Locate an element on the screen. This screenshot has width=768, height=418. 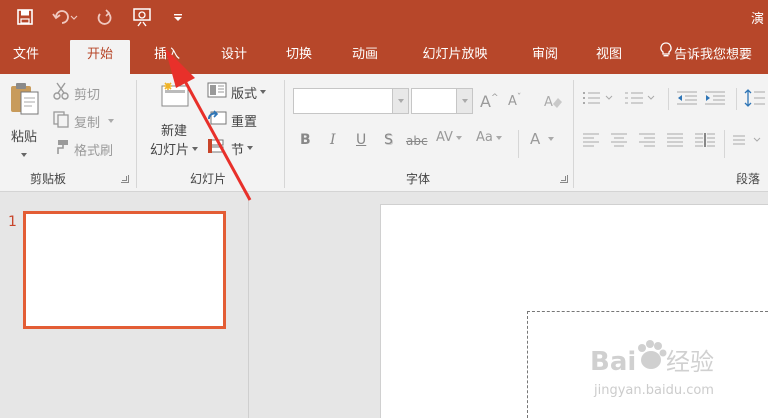
layout-button: 版式 is located at coordinates (237, 92).